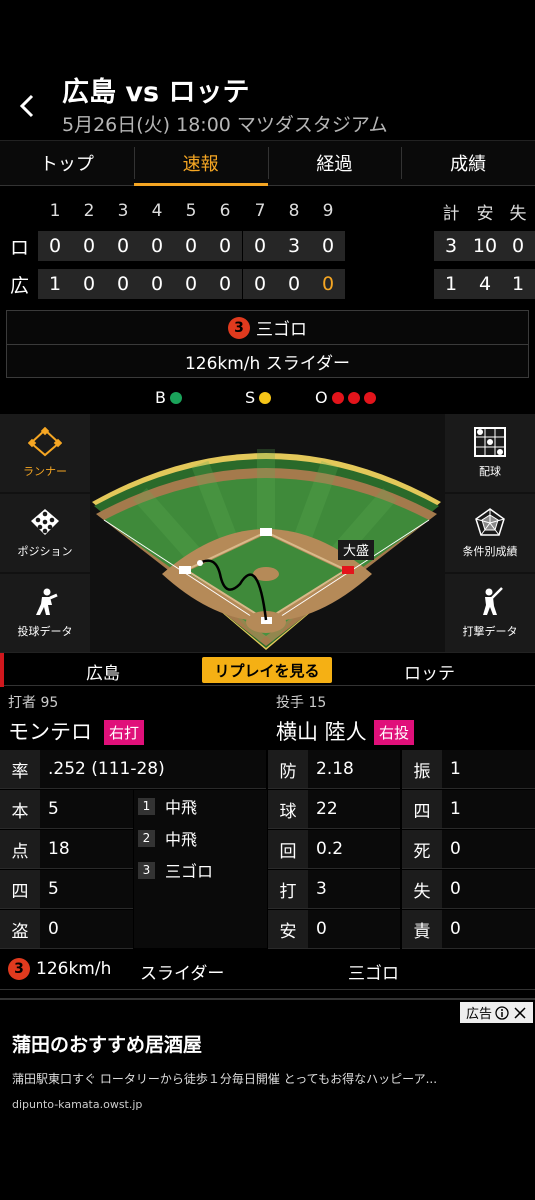 This screenshot has height=1200, width=535. I want to click on pitcher-card: 投手 15 横山 陸人 右投, so click(401, 718).